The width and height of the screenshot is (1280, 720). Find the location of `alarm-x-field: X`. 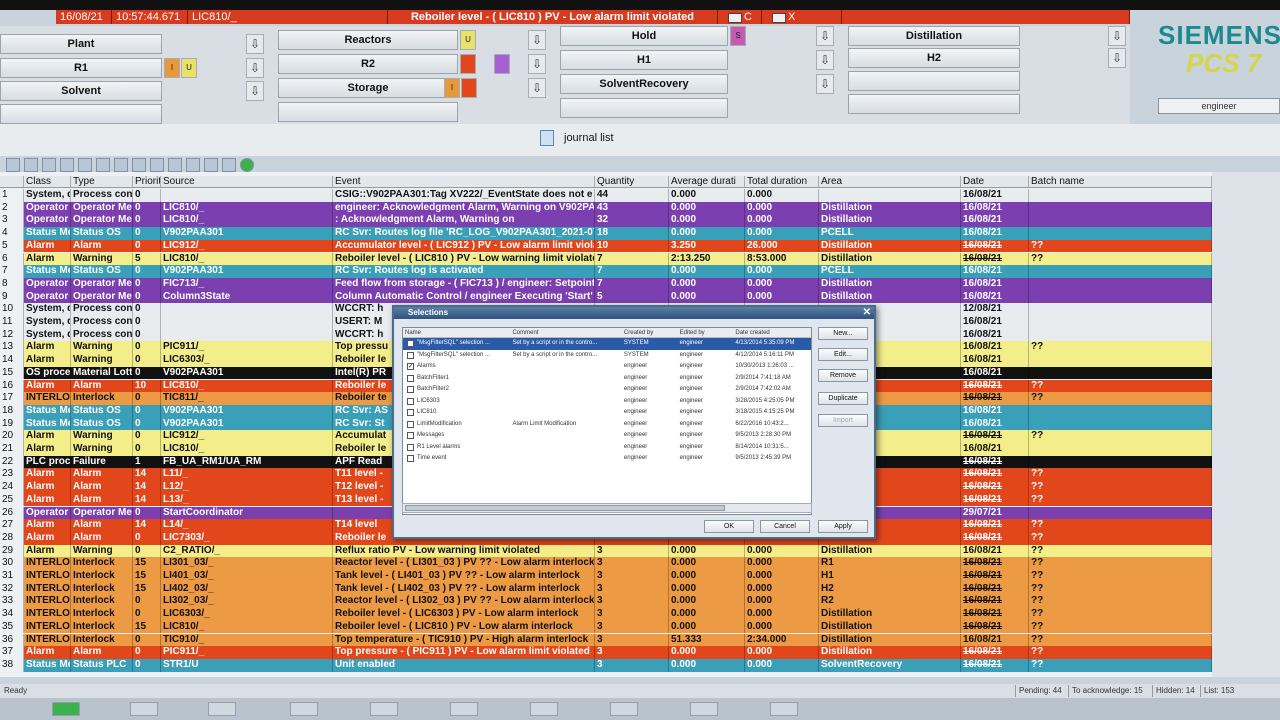

alarm-x-field: X is located at coordinates (802, 17).